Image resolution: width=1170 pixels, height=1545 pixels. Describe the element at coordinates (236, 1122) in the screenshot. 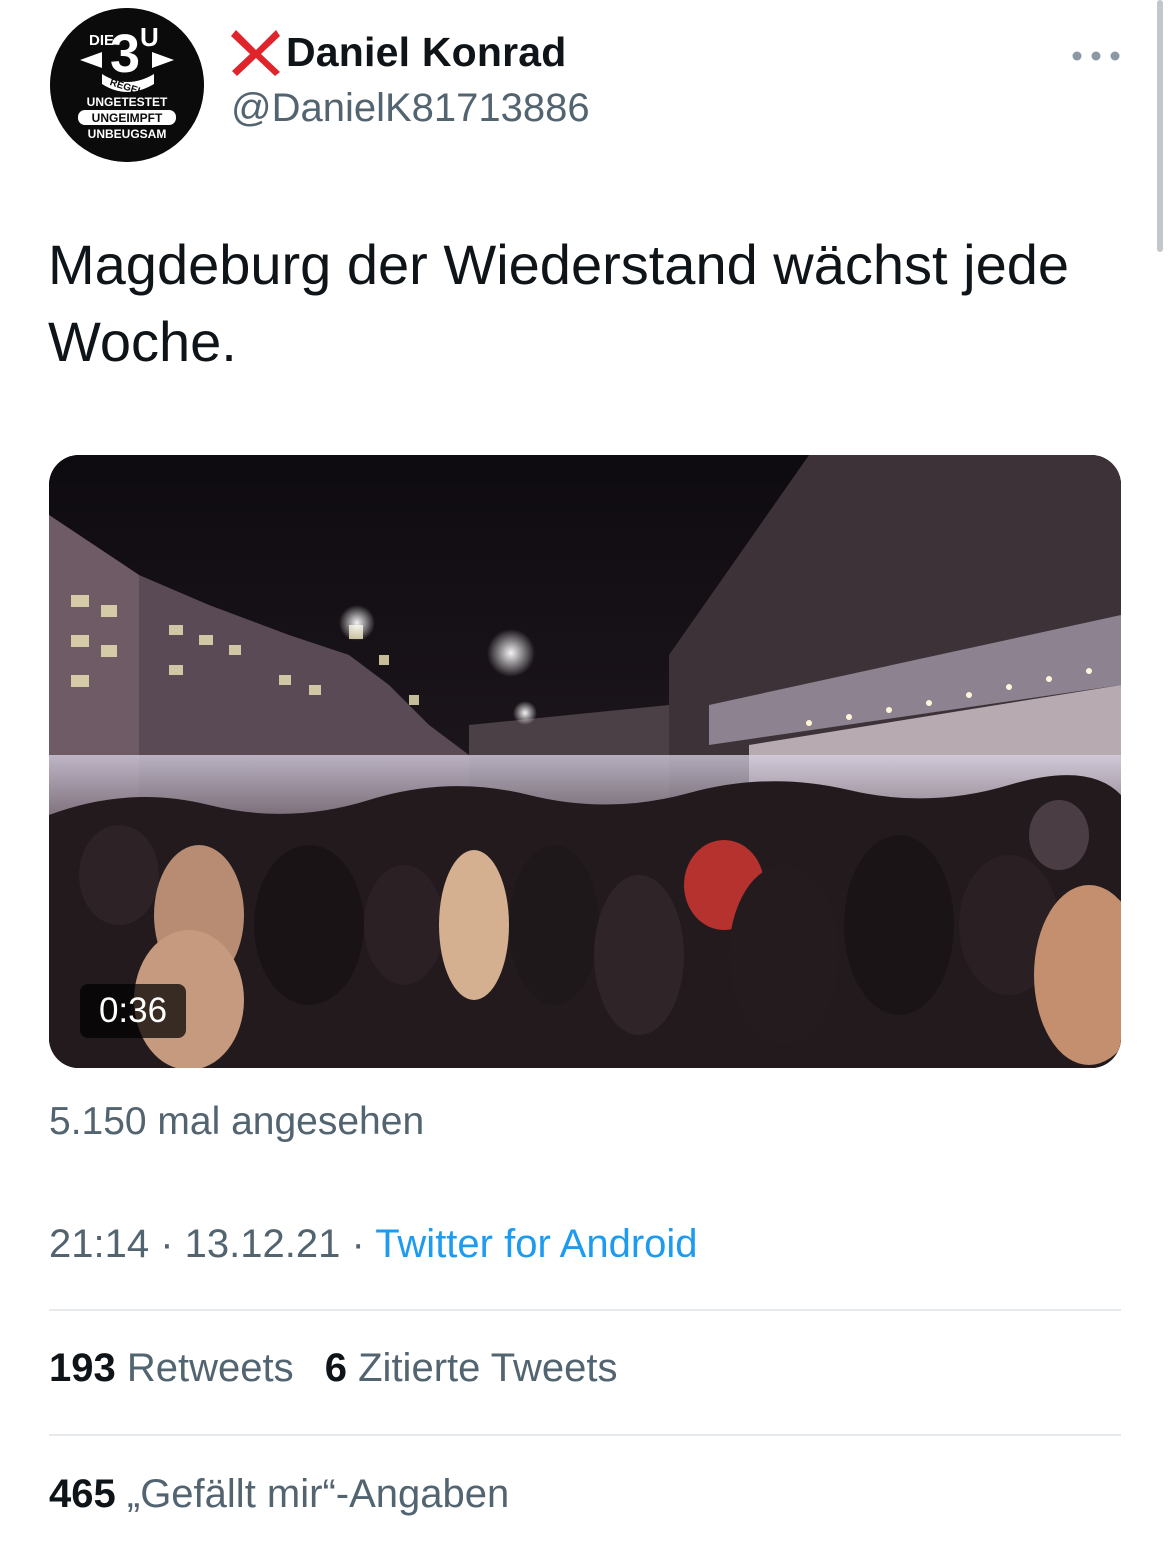

I see `view-count: 5.150 mal angesehen` at that location.